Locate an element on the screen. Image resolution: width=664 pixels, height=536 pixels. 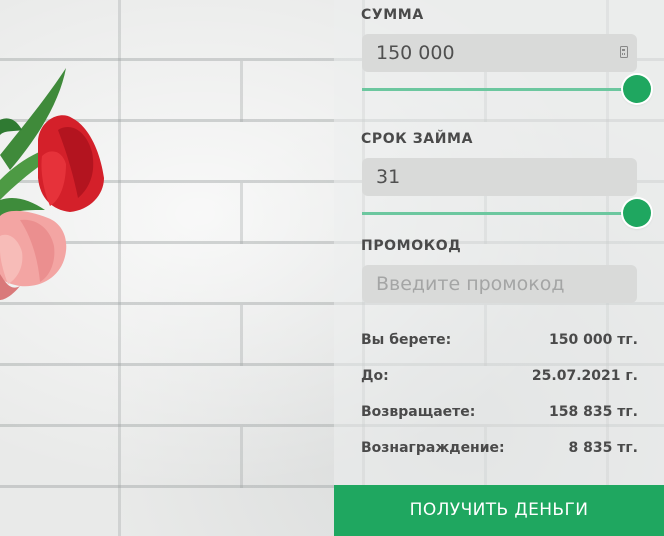
summary-row-amount: Вы берете: 150 000 тг. is located at coordinates (499, 342).